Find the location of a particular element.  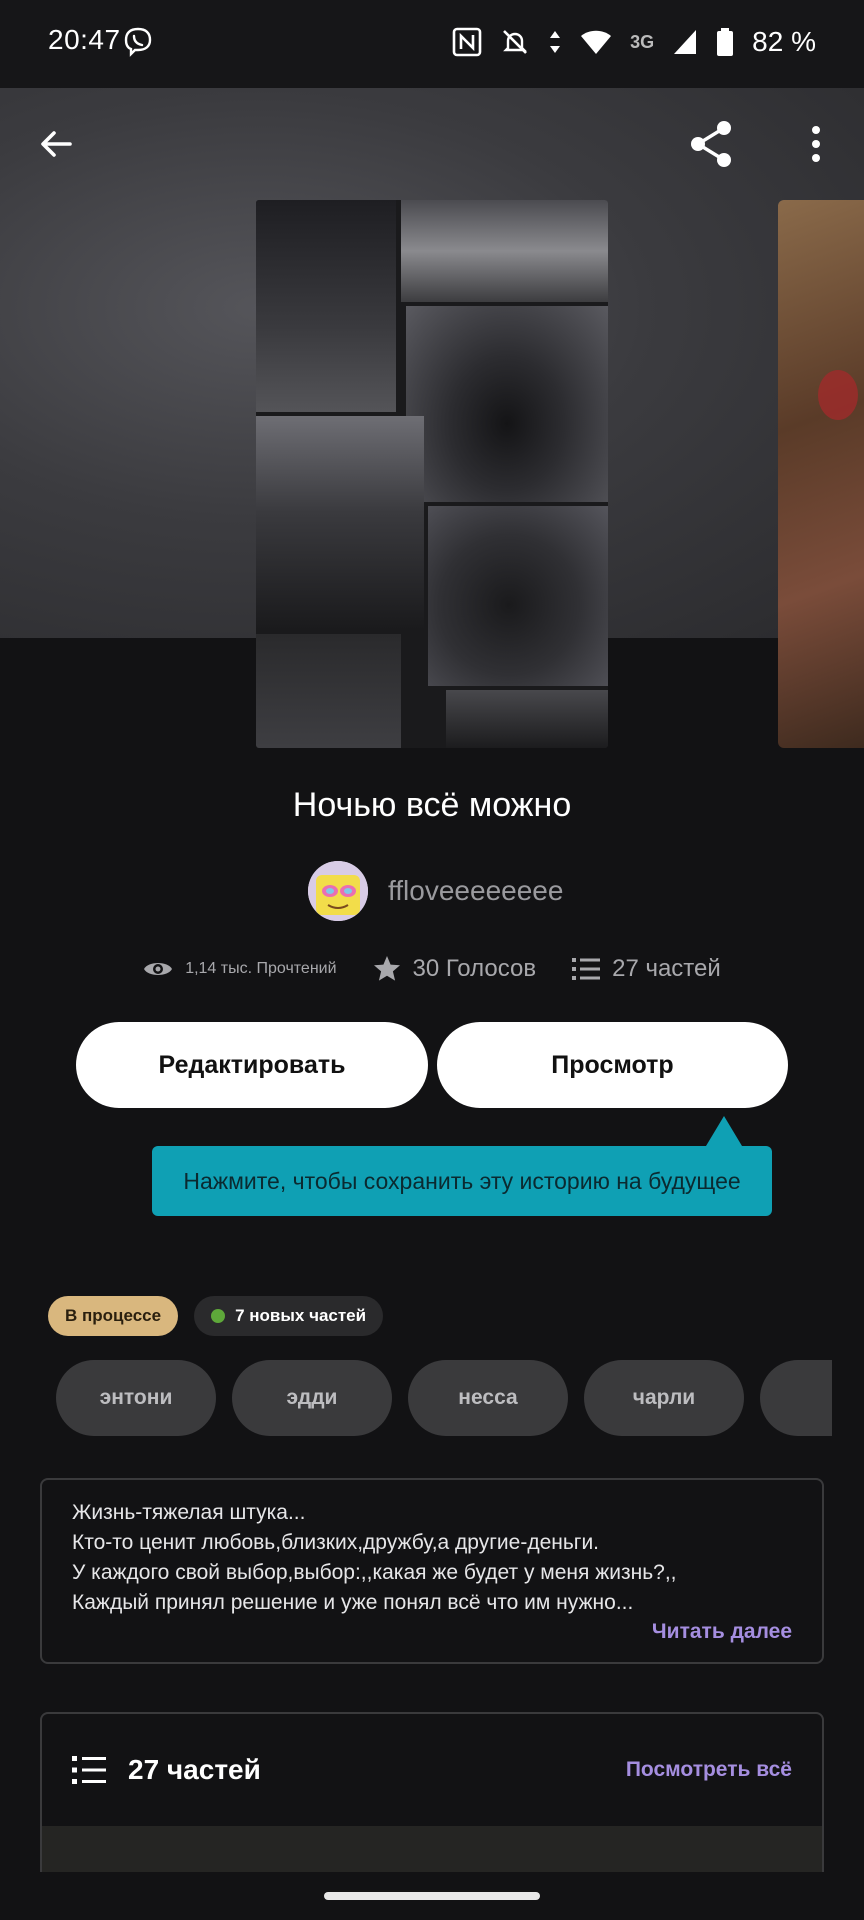

avatar is located at coordinates (338, 891).